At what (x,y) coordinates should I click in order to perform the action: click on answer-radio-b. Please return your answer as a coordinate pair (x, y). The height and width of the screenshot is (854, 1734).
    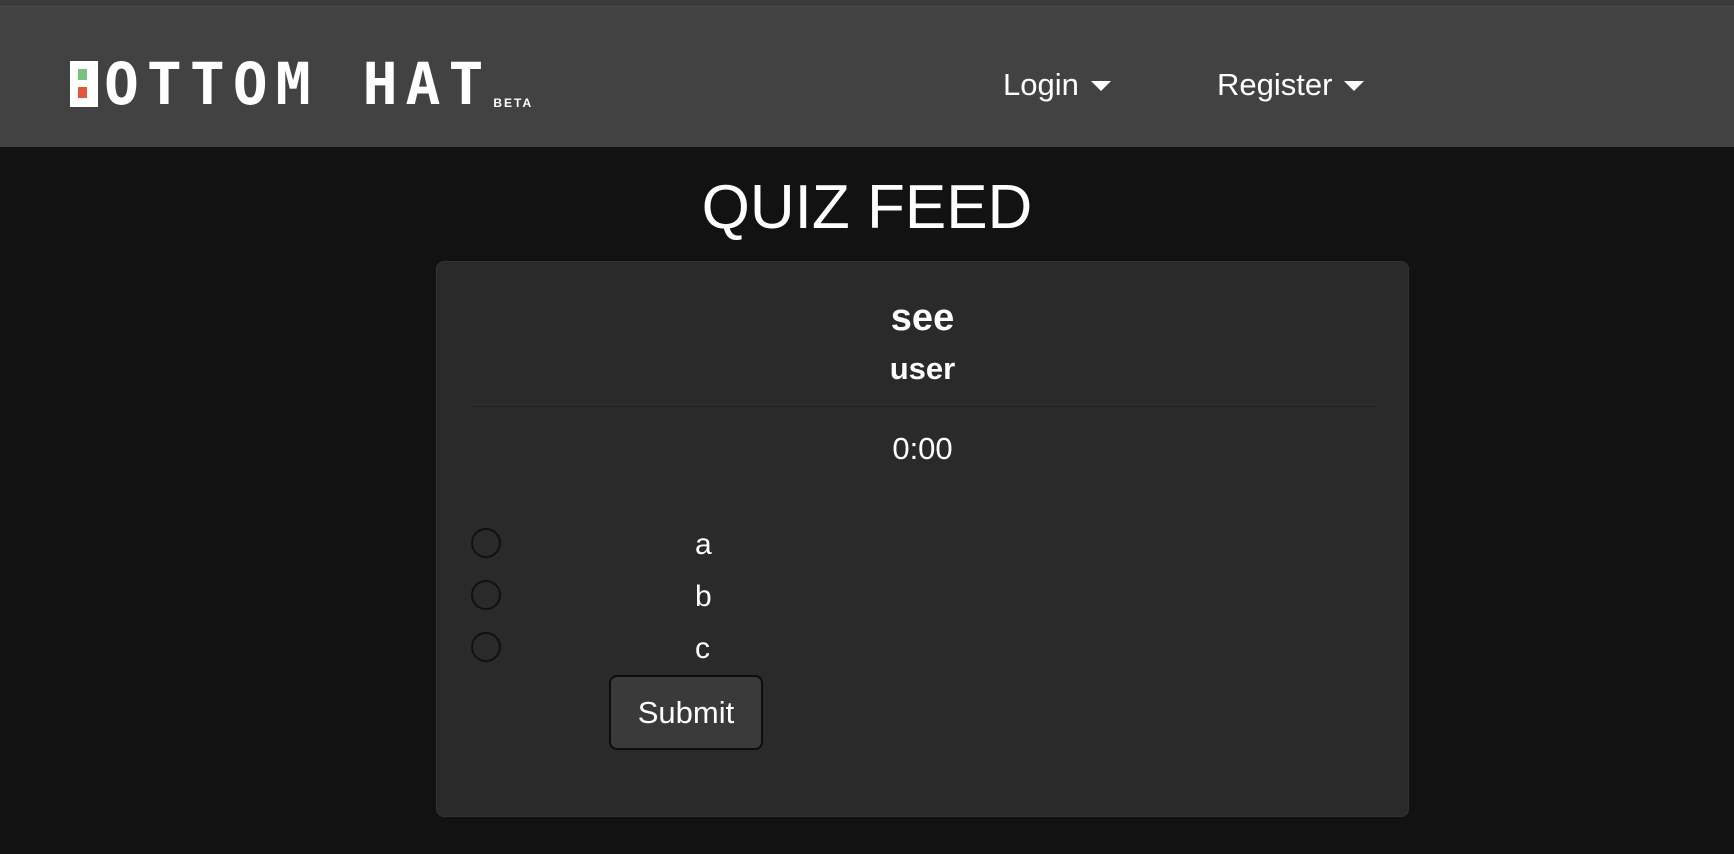
    Looking at the image, I should click on (486, 595).